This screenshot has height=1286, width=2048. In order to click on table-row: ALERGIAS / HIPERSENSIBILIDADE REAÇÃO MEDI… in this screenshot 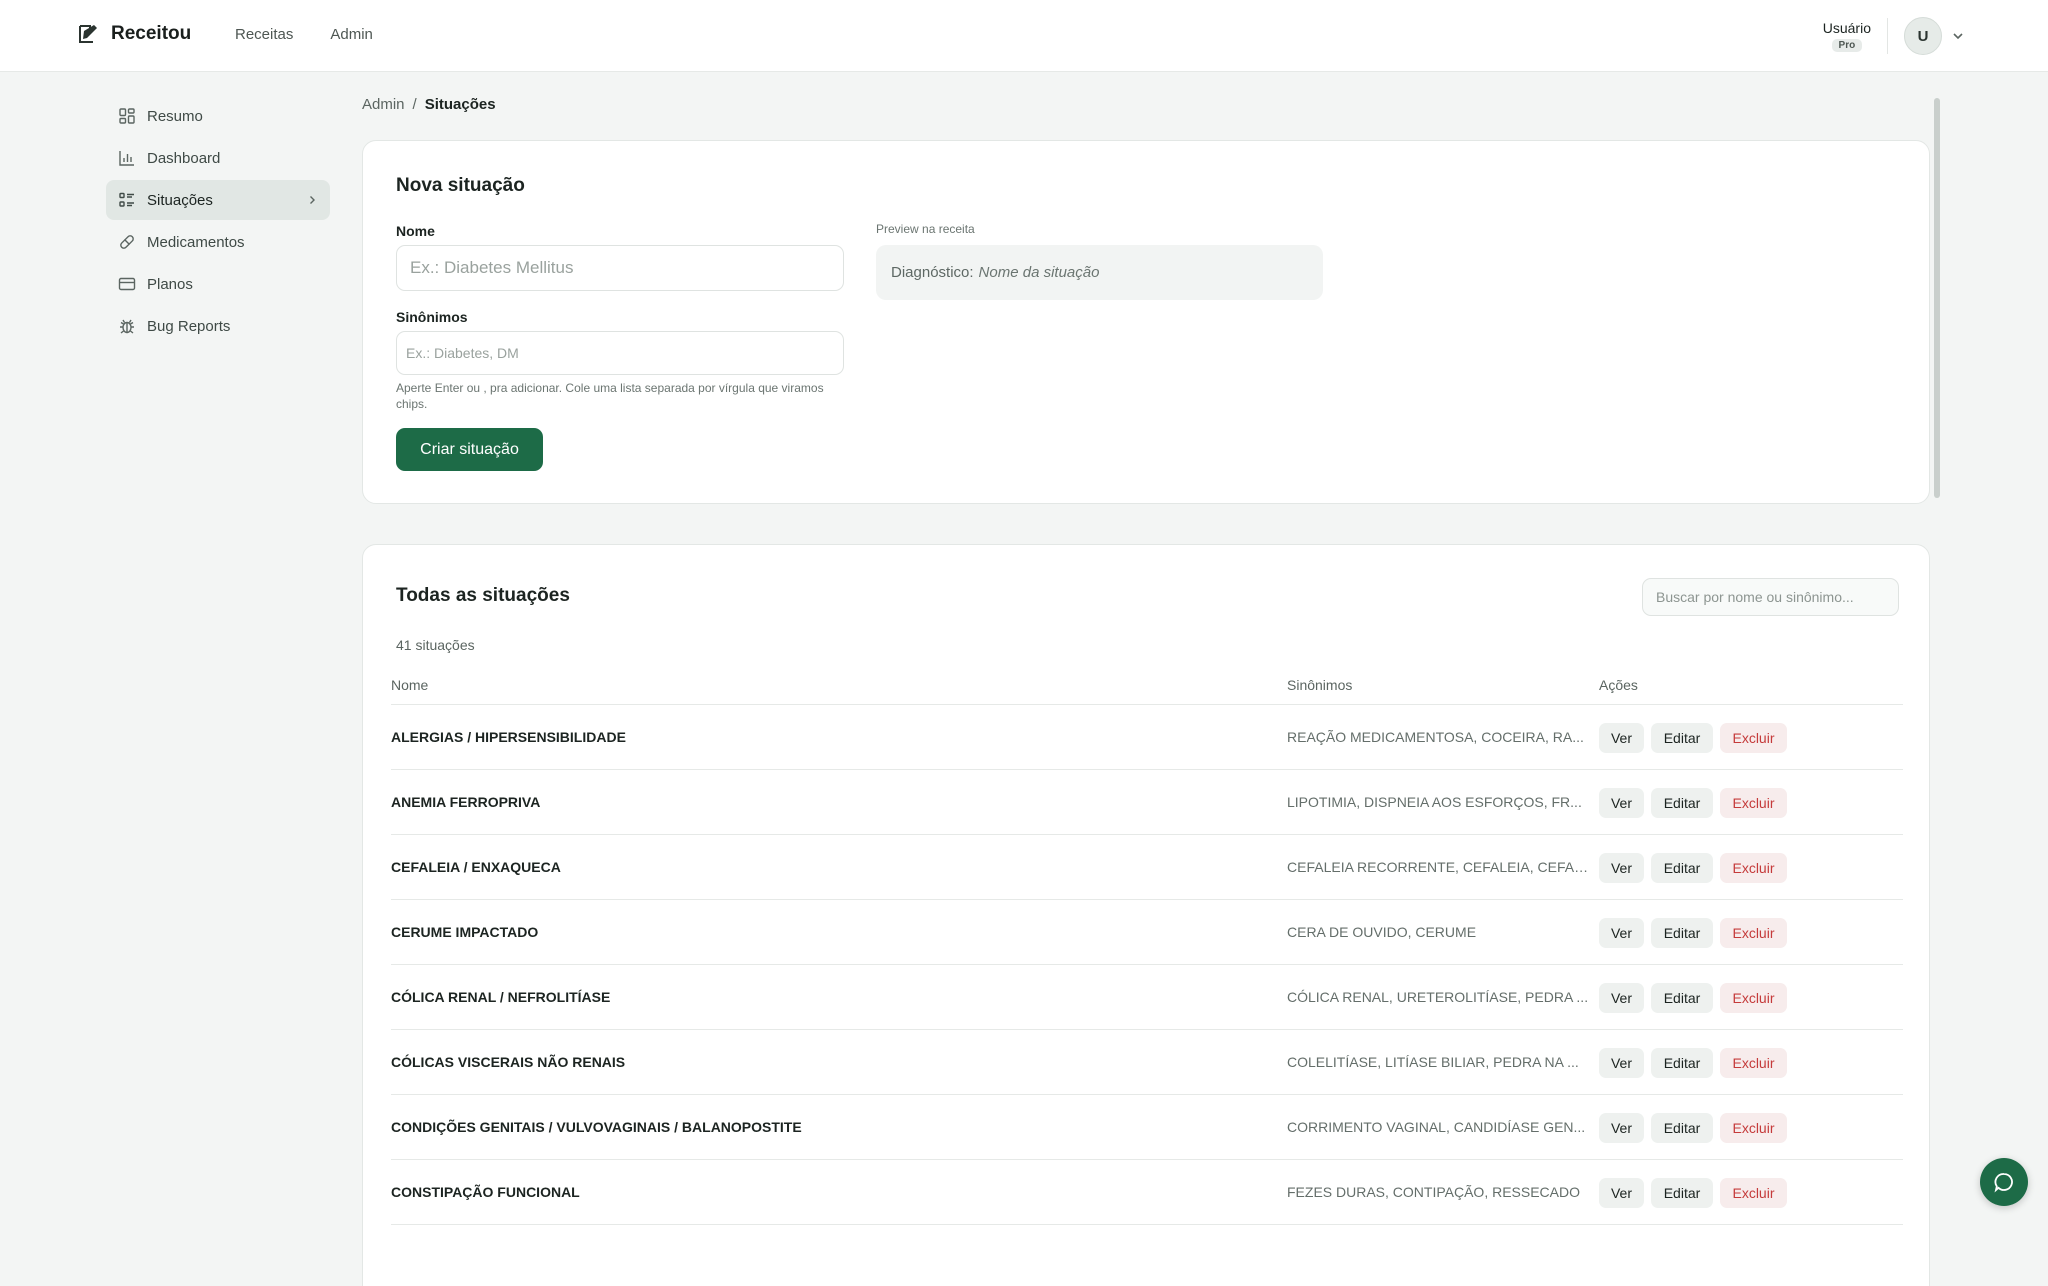, I will do `click(1147, 737)`.